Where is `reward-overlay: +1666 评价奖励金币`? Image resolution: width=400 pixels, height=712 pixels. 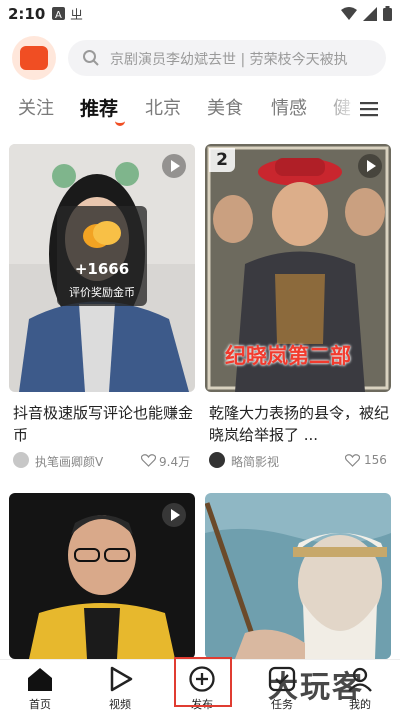
reward-overlay: +1666 评价奖励金币 is located at coordinates (102, 256).